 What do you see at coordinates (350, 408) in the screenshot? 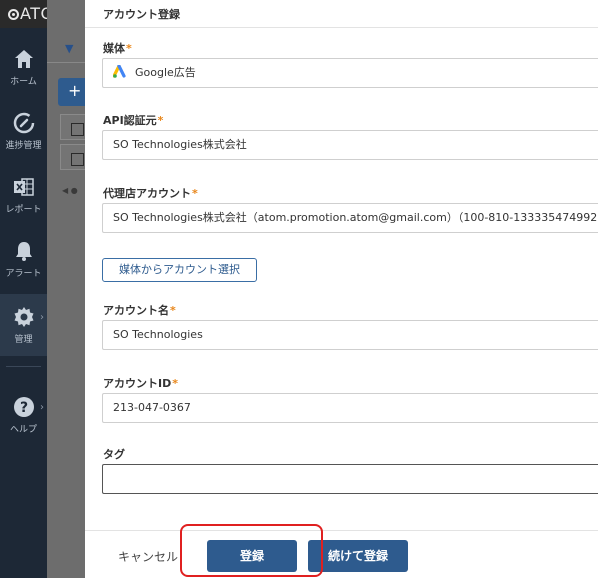
I see `account-id-input: 213-047-0367` at bounding box center [350, 408].